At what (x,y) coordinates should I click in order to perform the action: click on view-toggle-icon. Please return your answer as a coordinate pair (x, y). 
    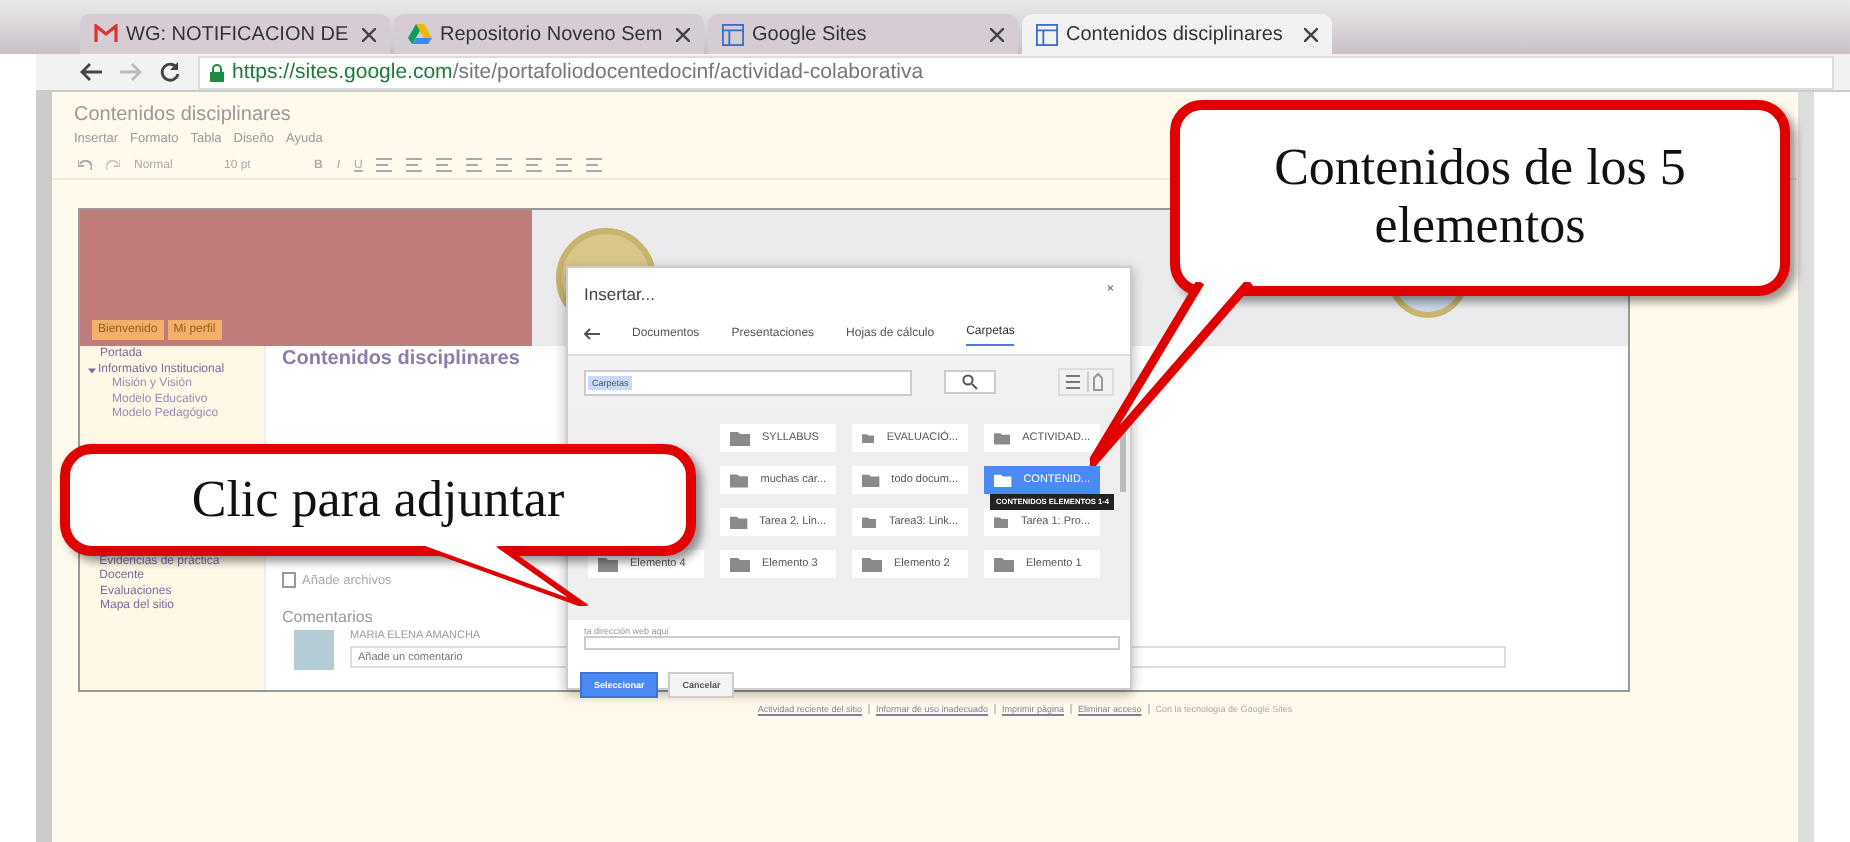
    Looking at the image, I should click on (1086, 382).